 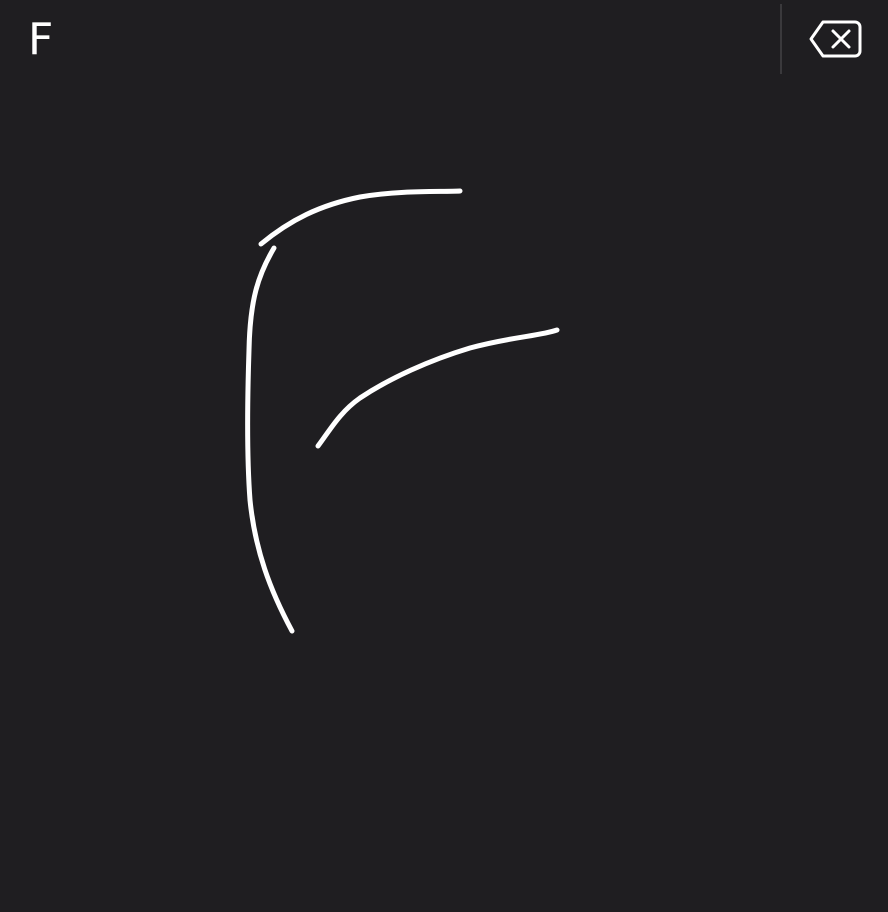 What do you see at coordinates (781, 39) in the screenshot?
I see `divider` at bounding box center [781, 39].